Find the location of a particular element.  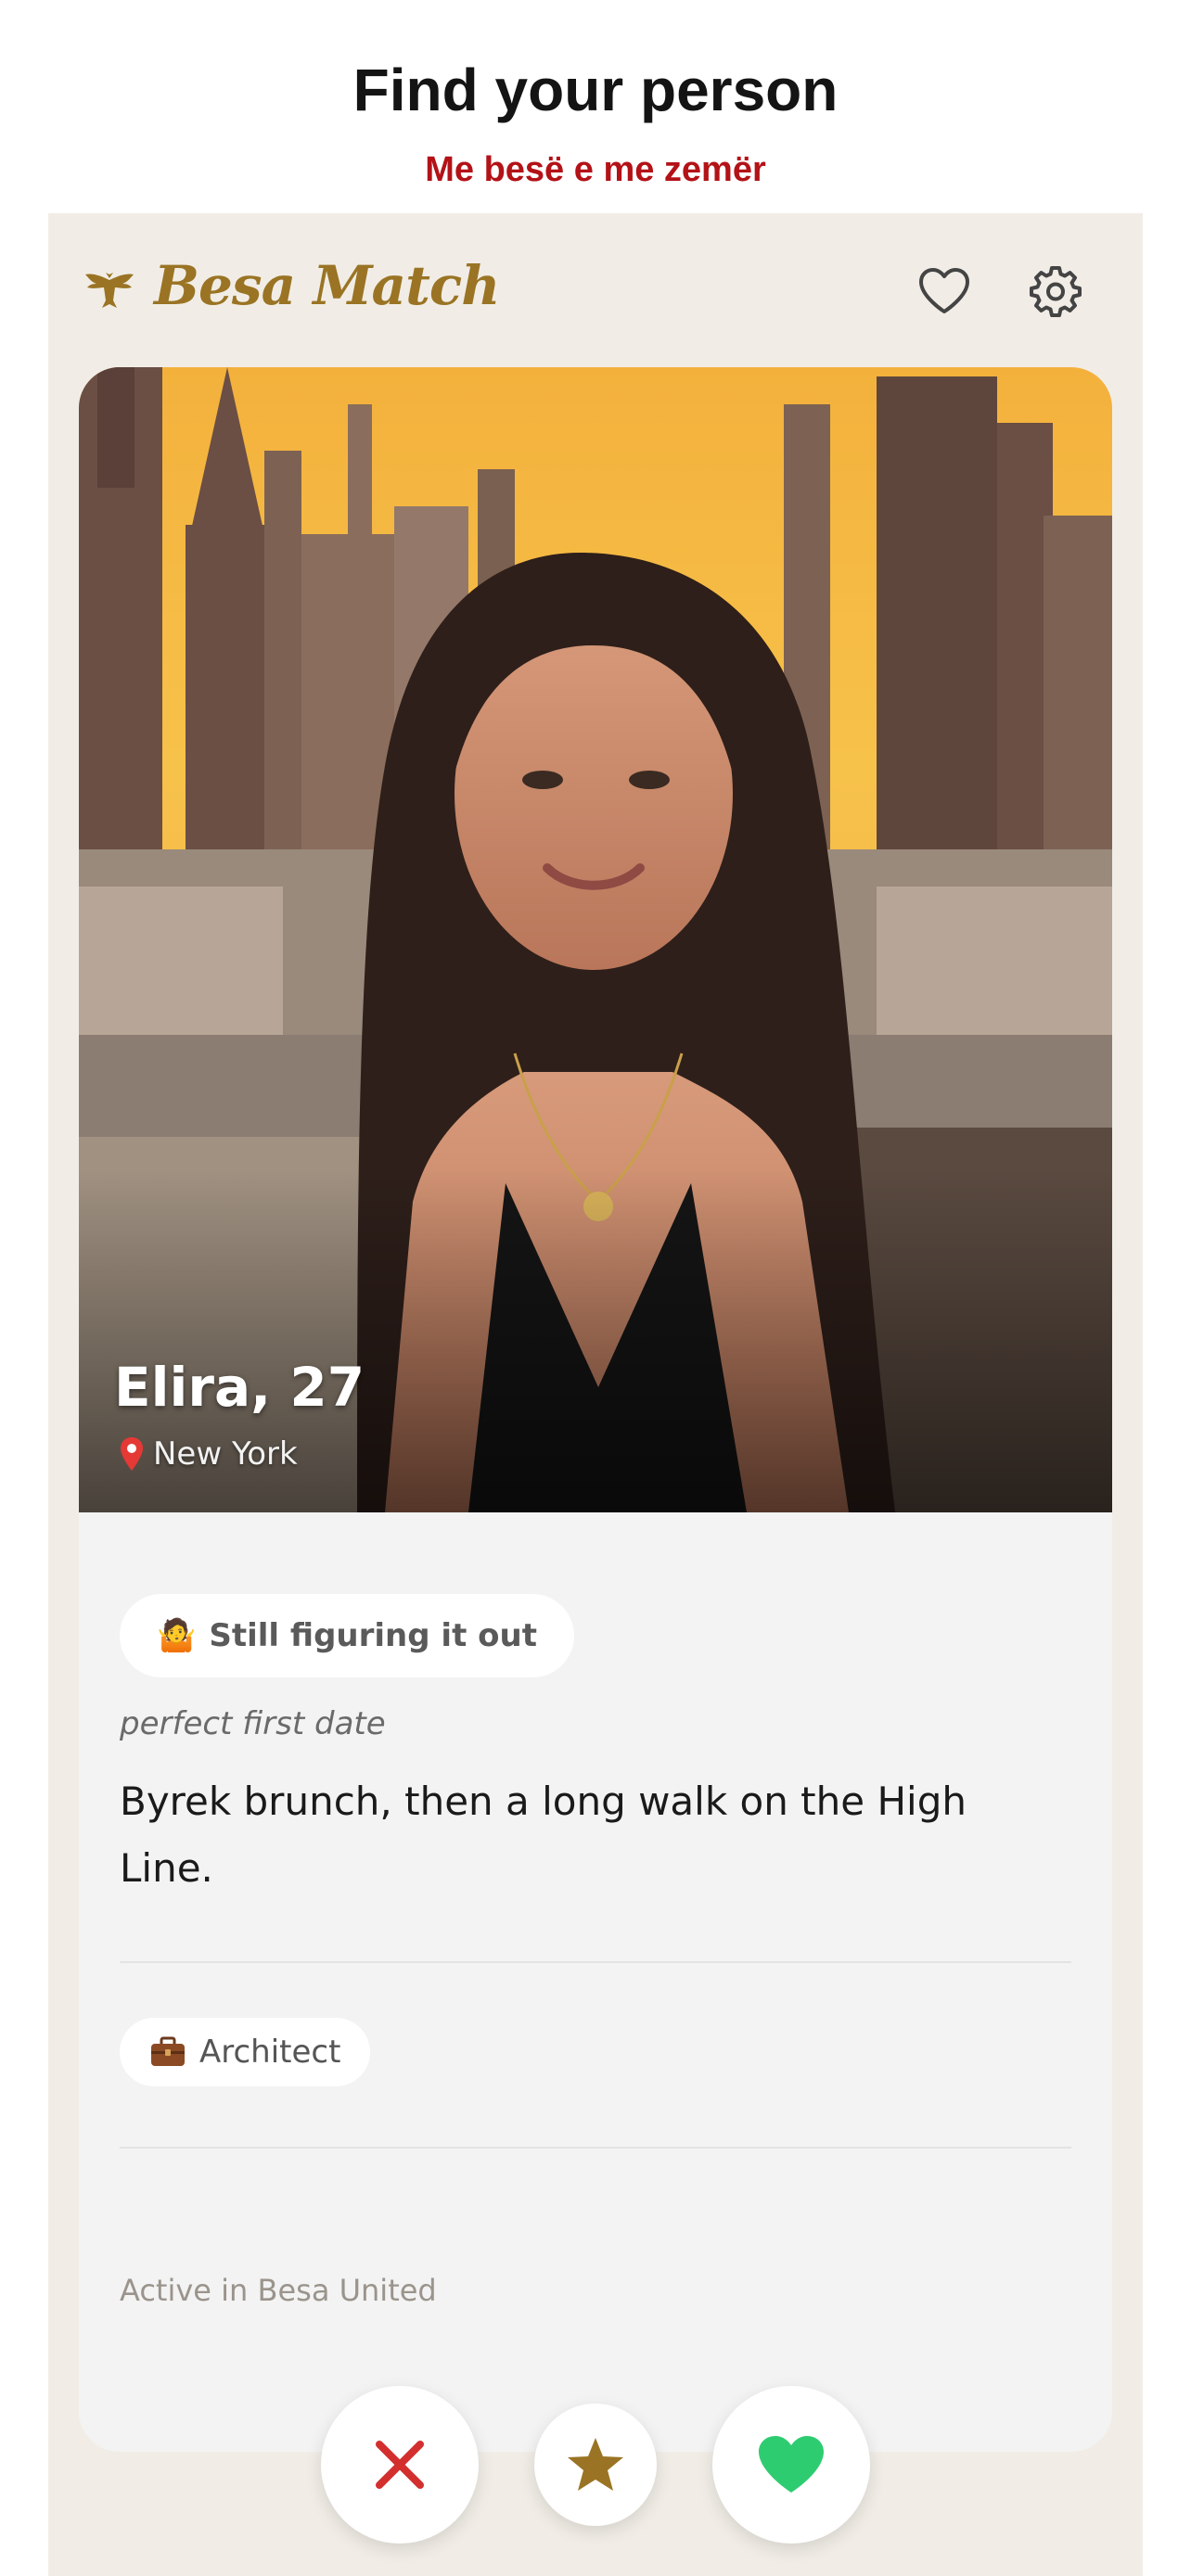

settings-button is located at coordinates (1055, 291).